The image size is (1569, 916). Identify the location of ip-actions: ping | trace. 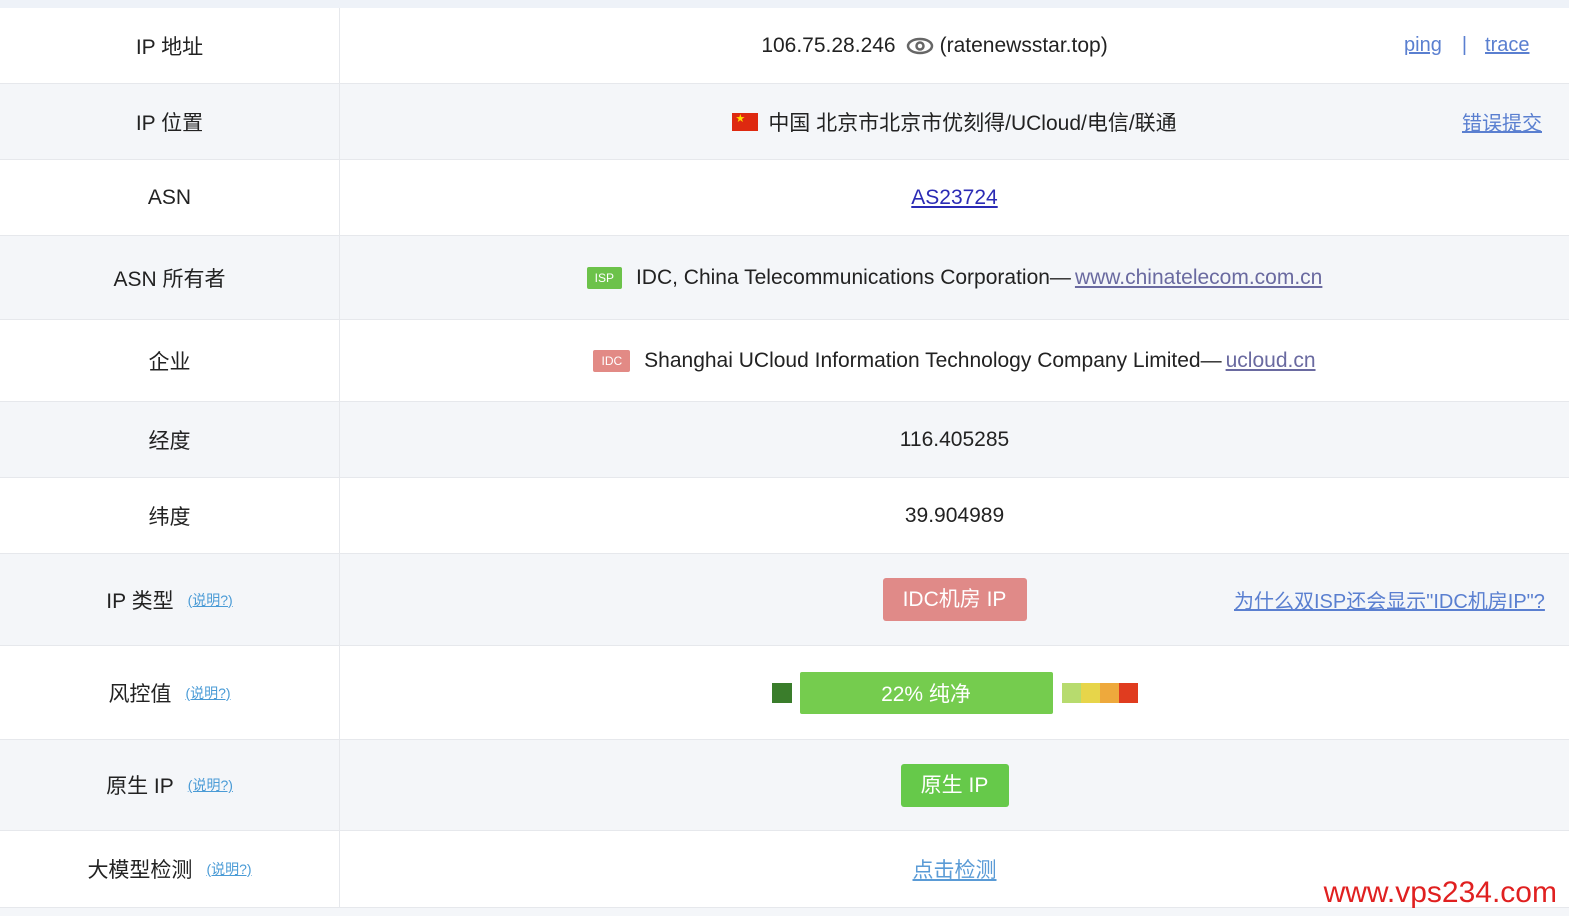
(1466, 45).